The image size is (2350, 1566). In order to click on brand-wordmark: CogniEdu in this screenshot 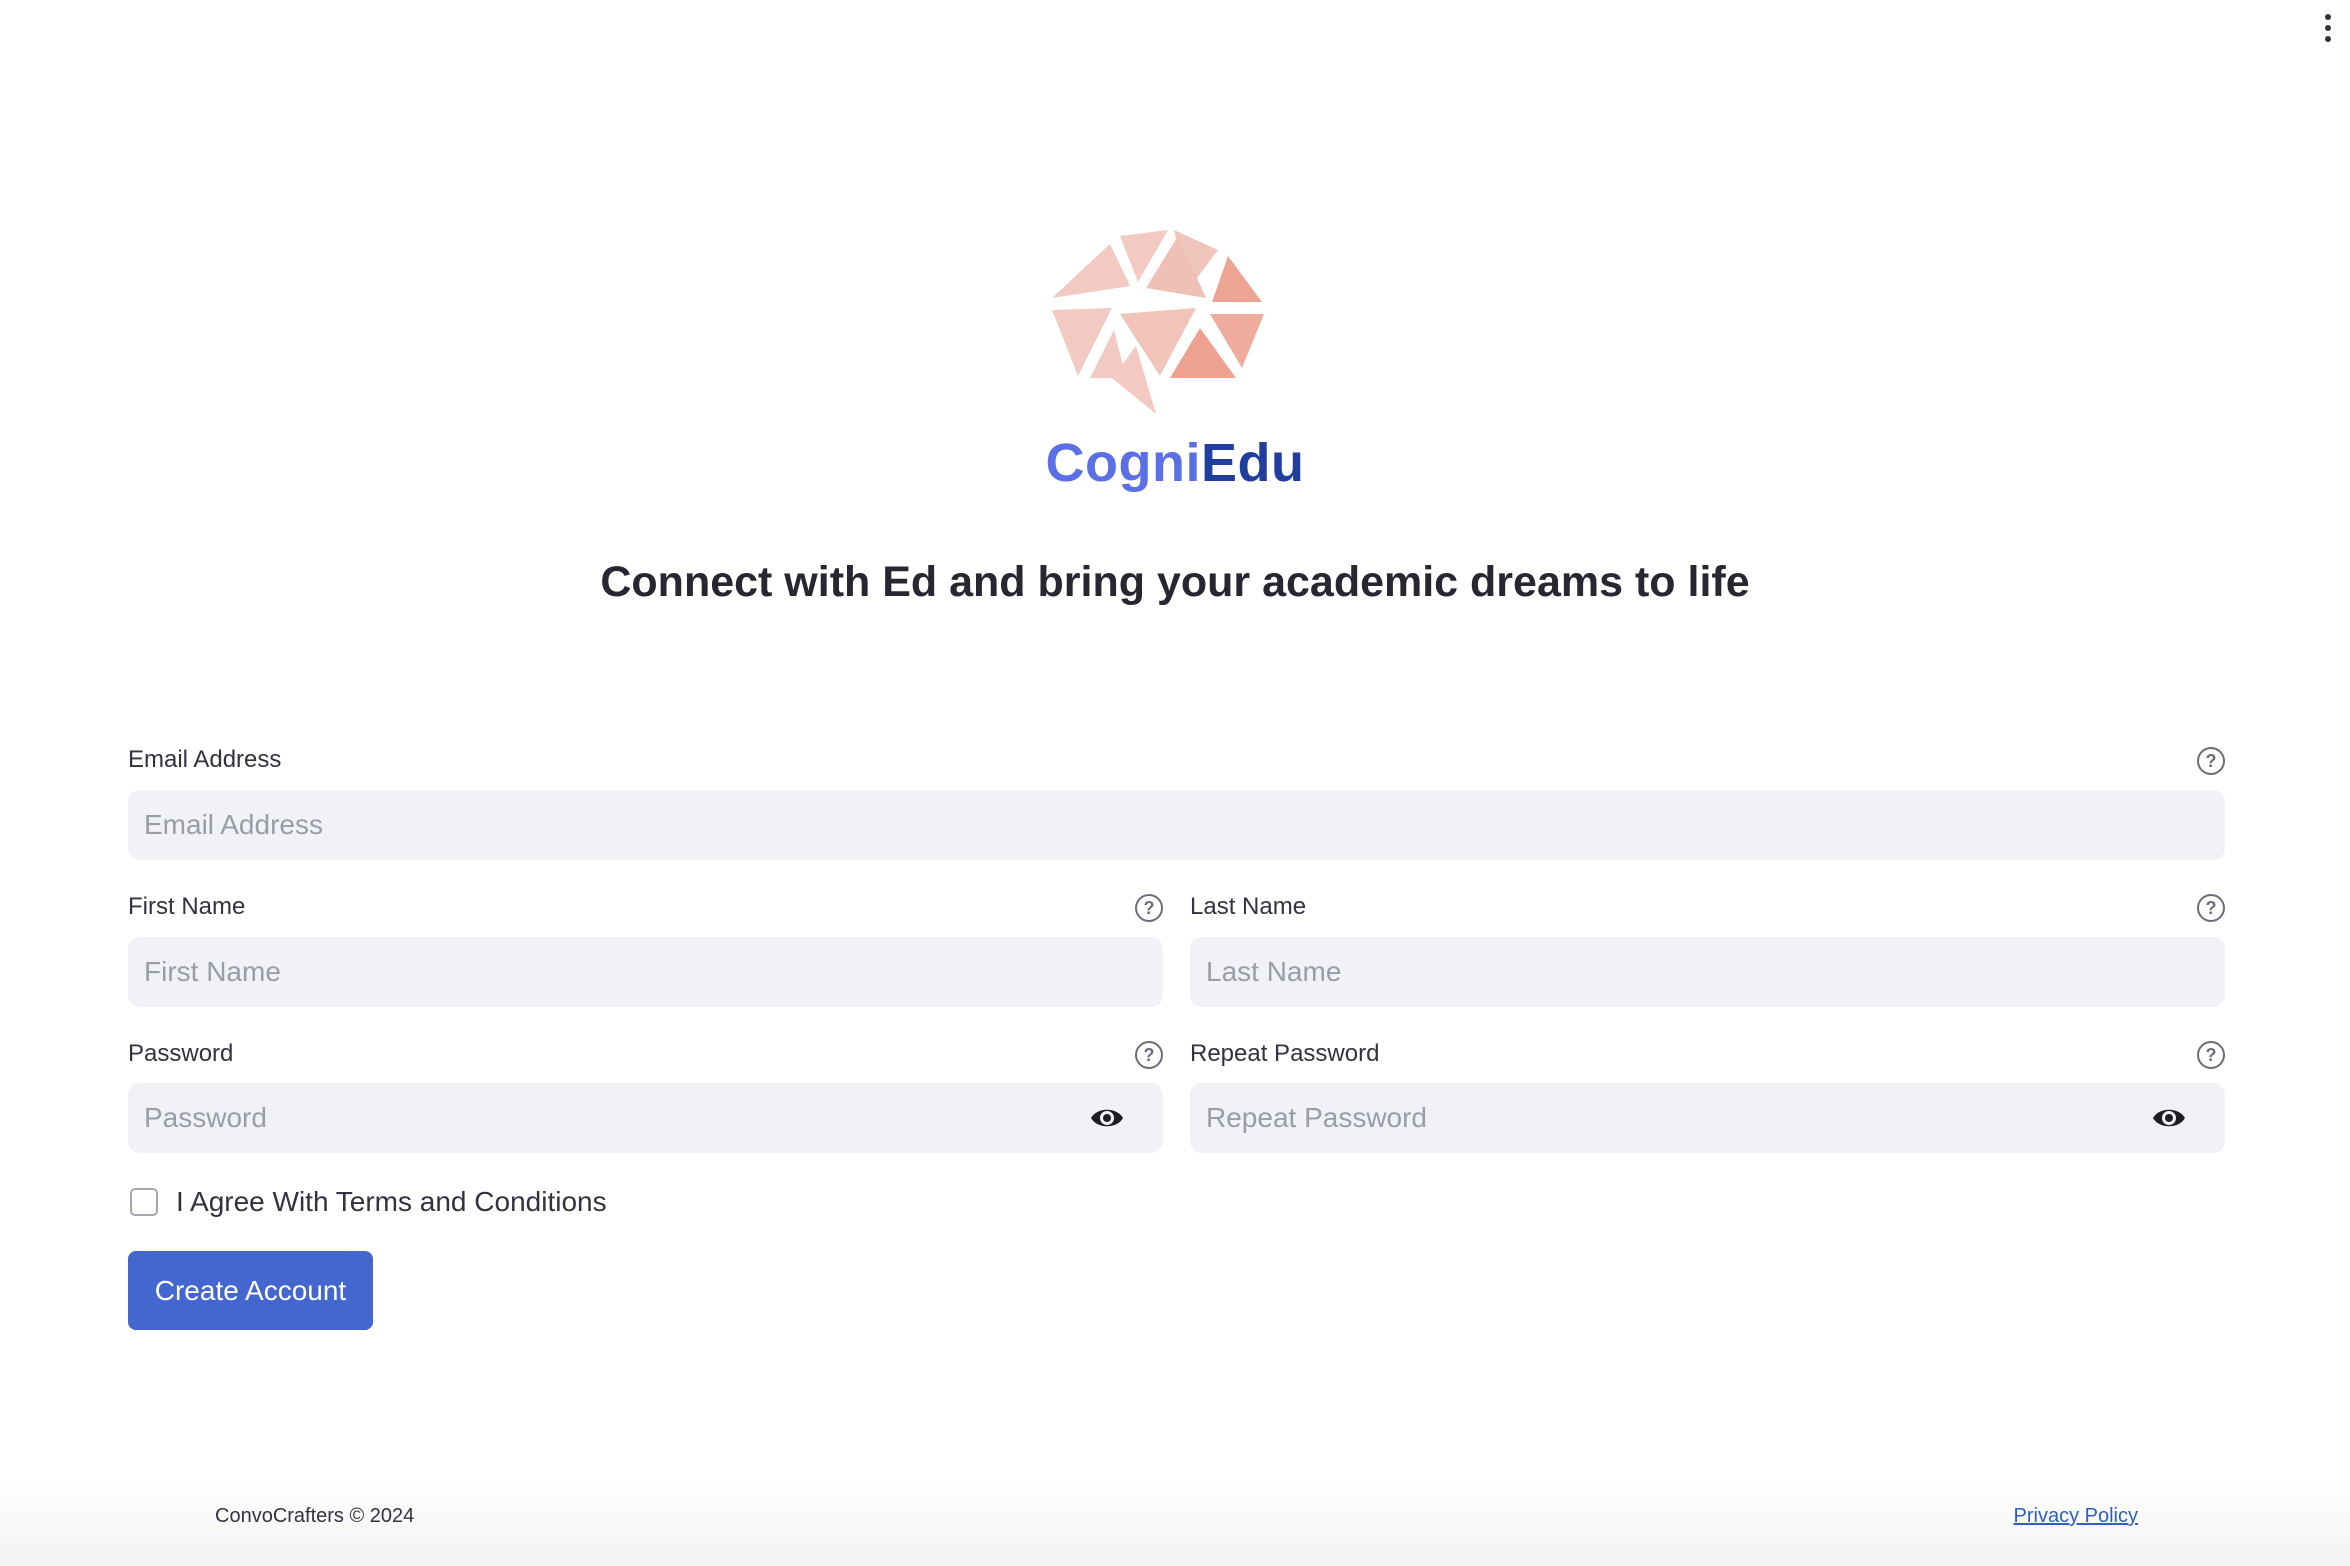, I will do `click(1175, 463)`.